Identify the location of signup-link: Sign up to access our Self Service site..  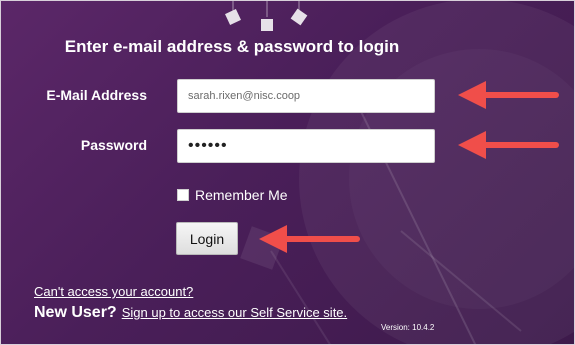
(234, 312).